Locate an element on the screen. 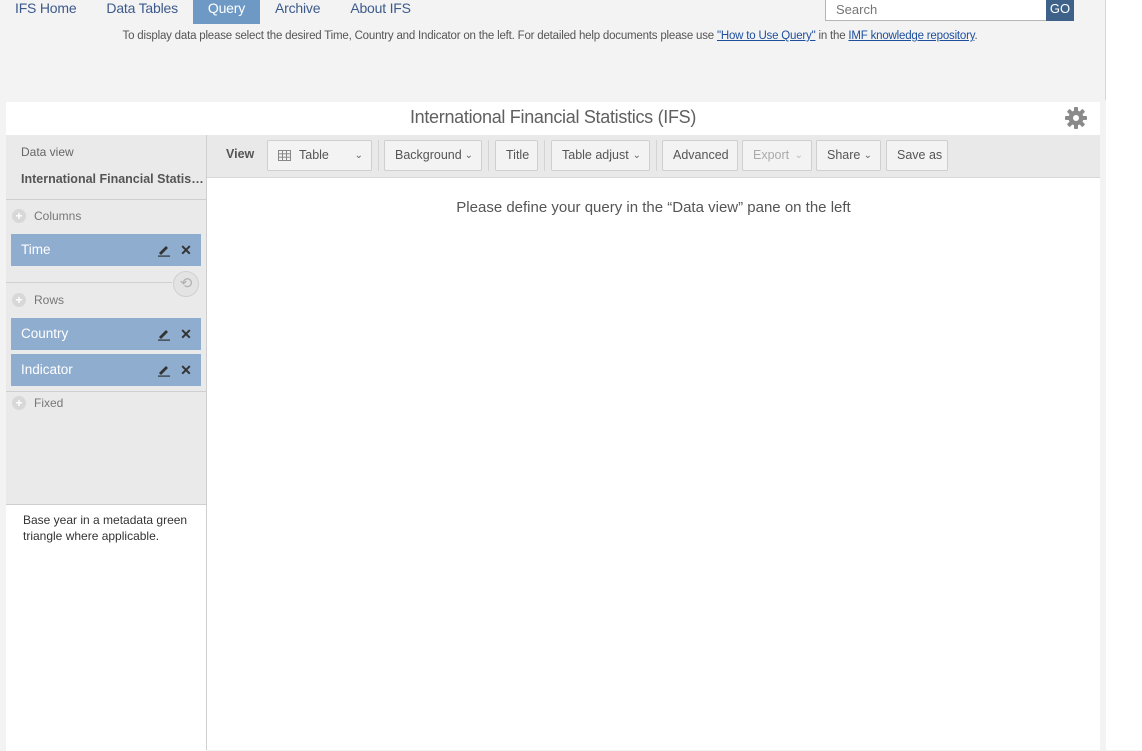 The height and width of the screenshot is (751, 1142). columns-label: Columns is located at coordinates (58, 216).